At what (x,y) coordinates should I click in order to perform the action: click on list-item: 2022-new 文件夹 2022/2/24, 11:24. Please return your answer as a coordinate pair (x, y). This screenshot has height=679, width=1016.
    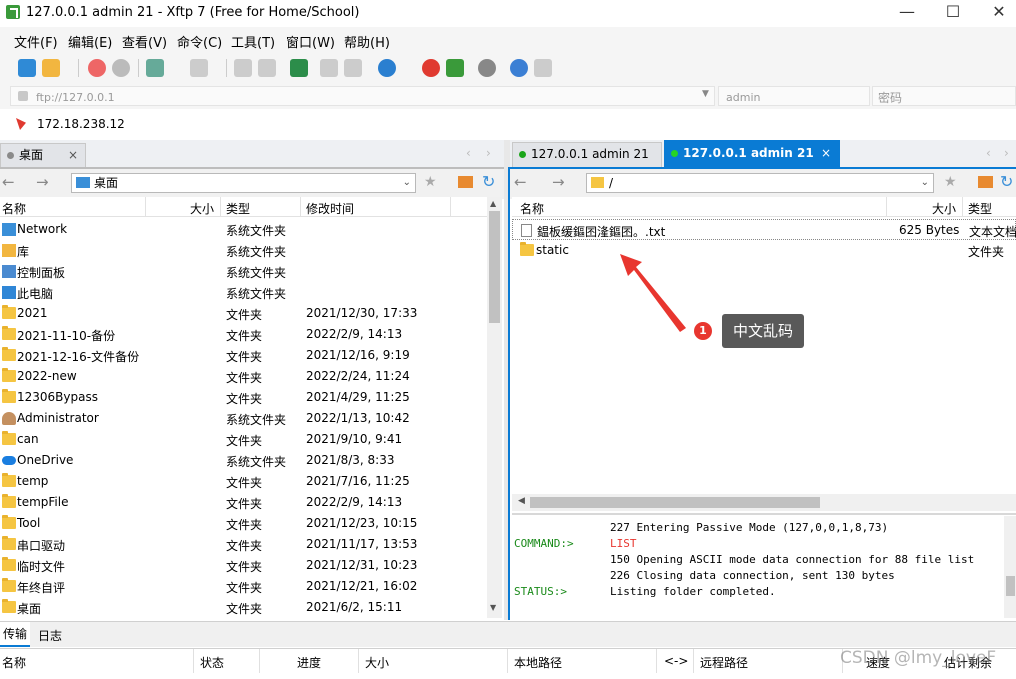
    Looking at the image, I should click on (243, 376).